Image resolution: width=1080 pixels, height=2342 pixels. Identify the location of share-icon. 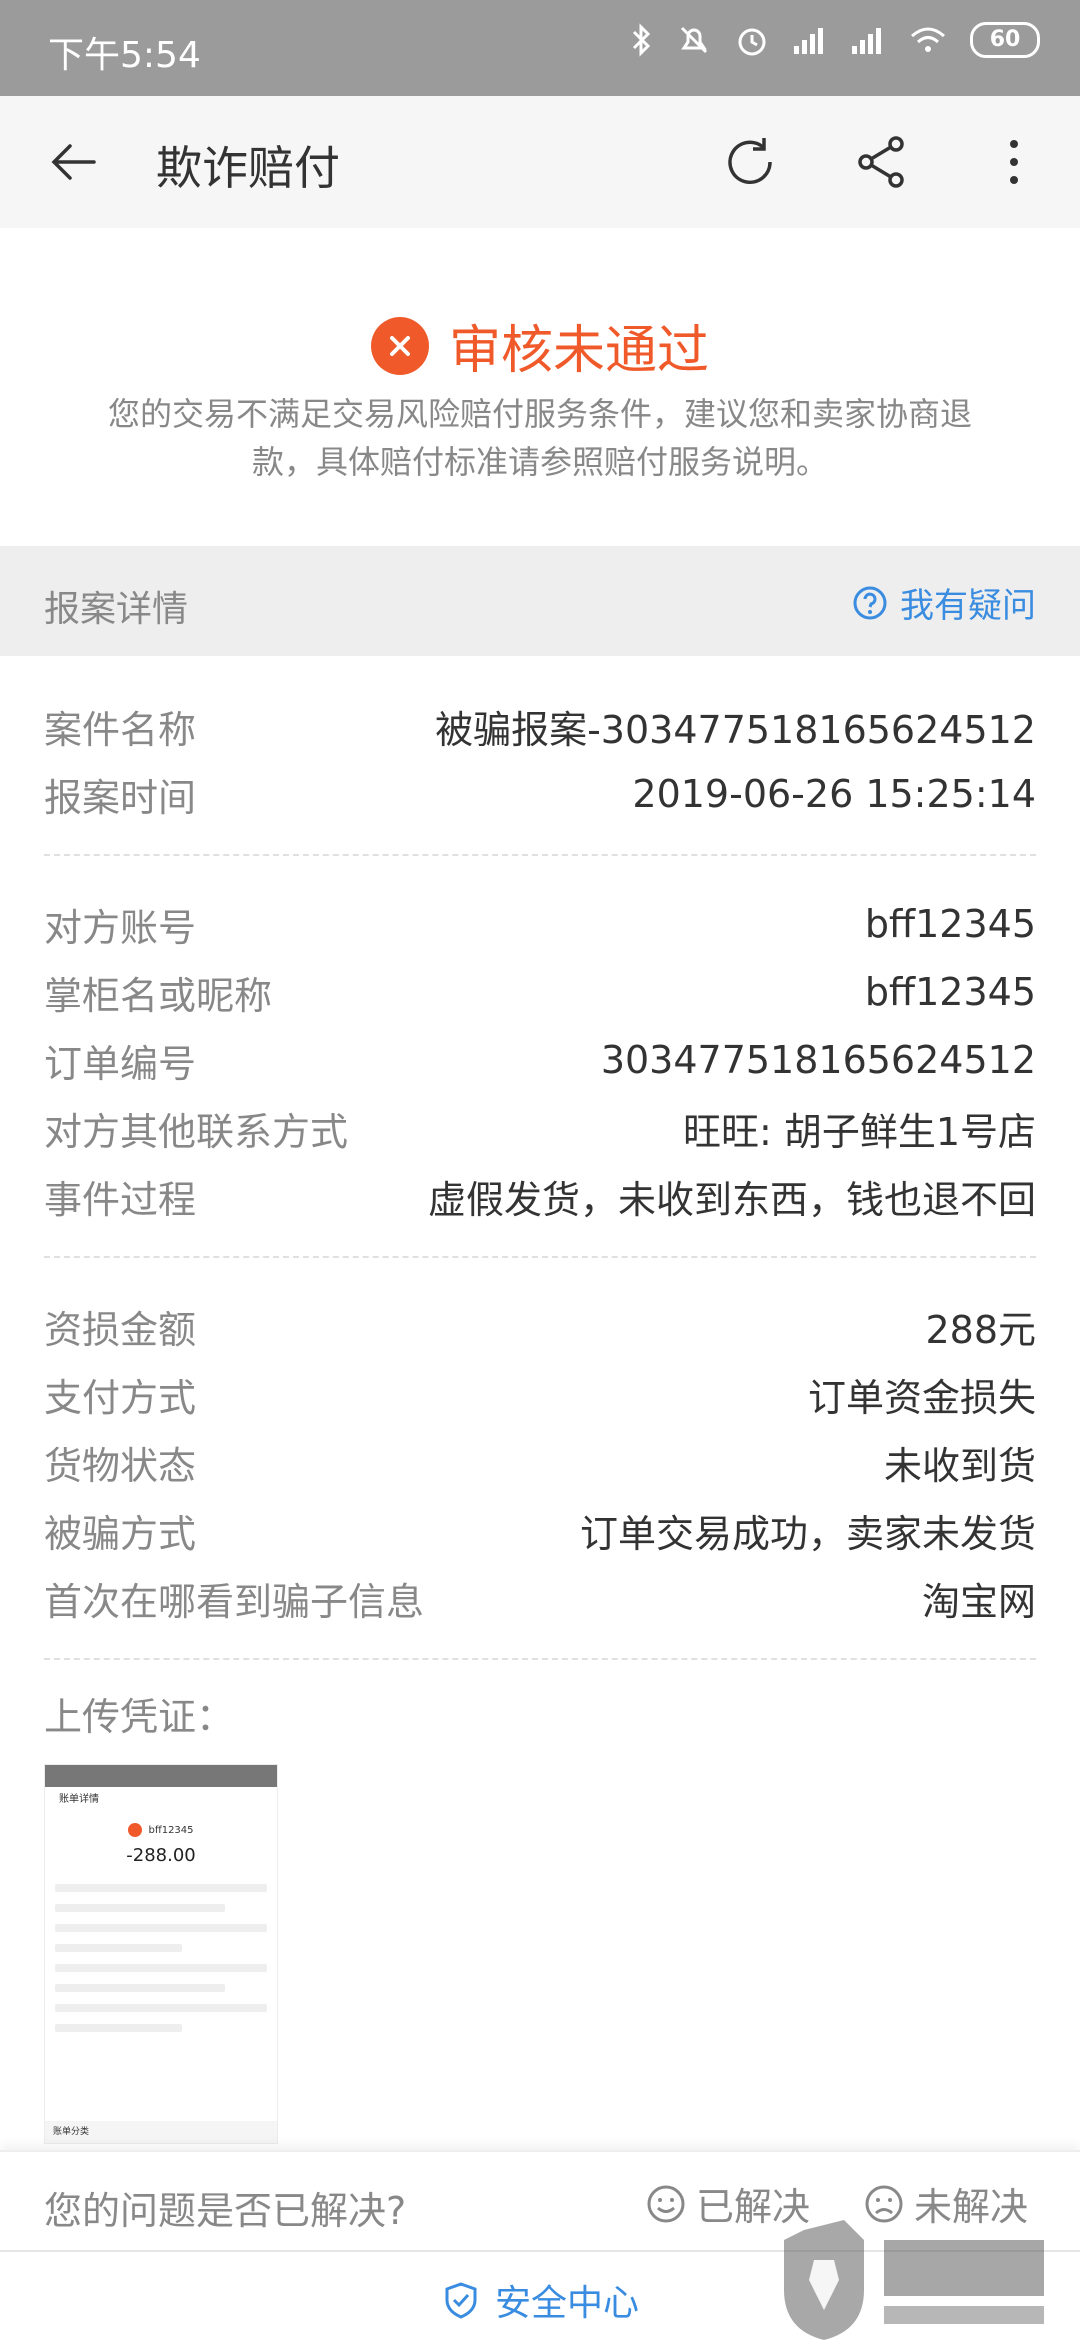
(882, 162).